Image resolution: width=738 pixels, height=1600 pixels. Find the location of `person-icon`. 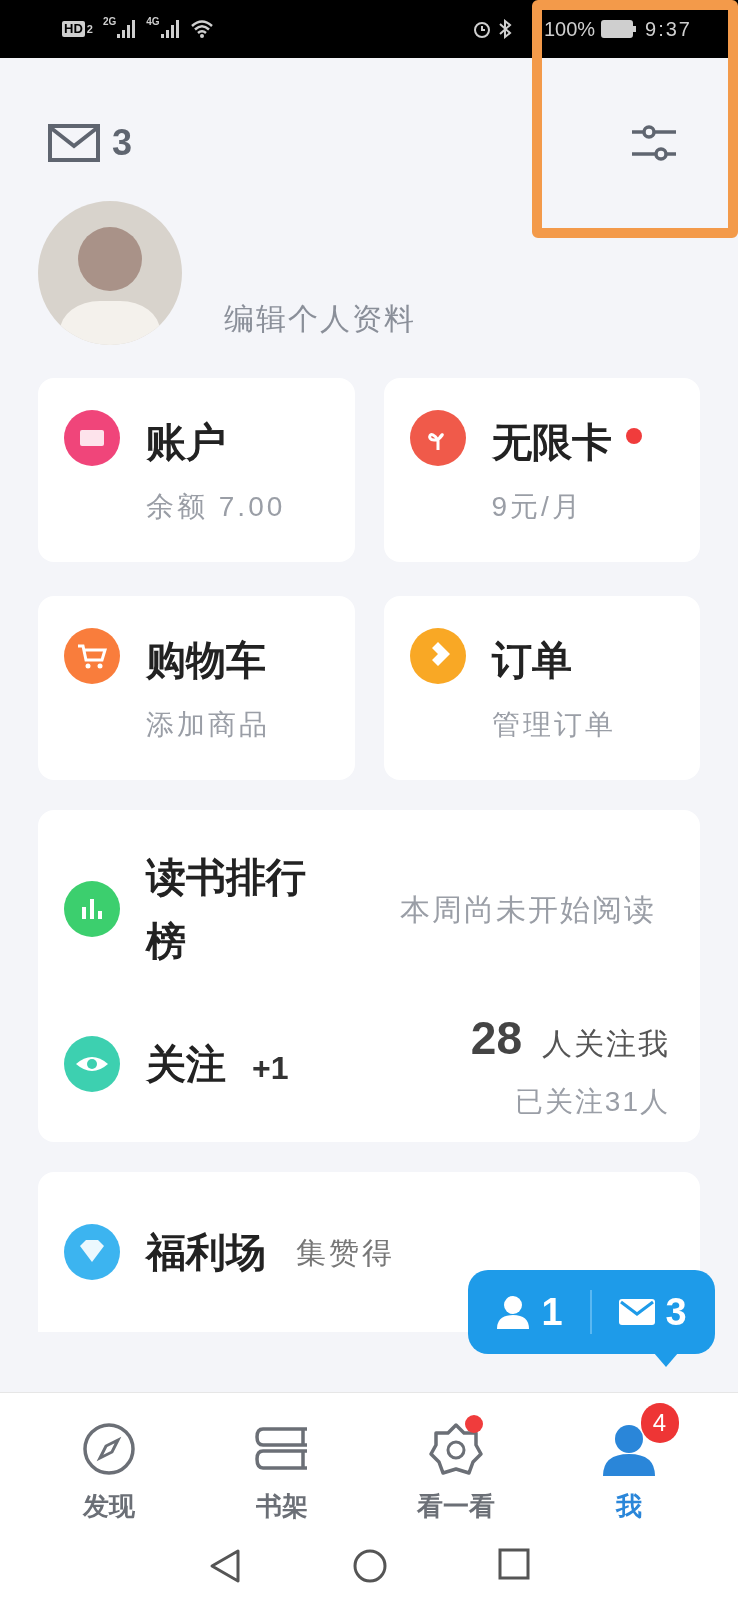

person-icon is located at coordinates (513, 1312).